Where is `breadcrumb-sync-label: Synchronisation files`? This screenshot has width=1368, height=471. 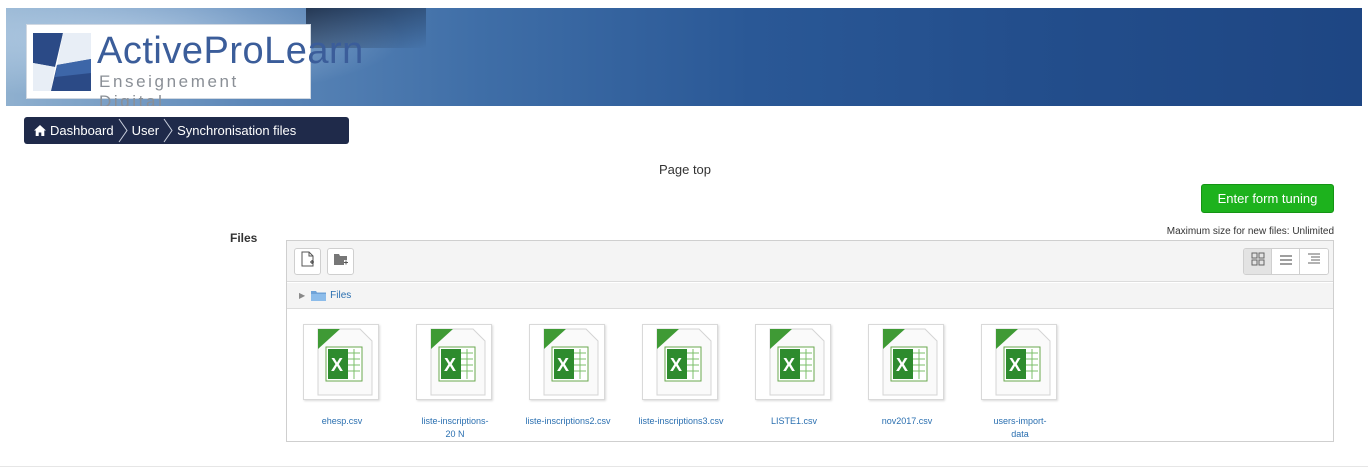 breadcrumb-sync-label: Synchronisation files is located at coordinates (237, 130).